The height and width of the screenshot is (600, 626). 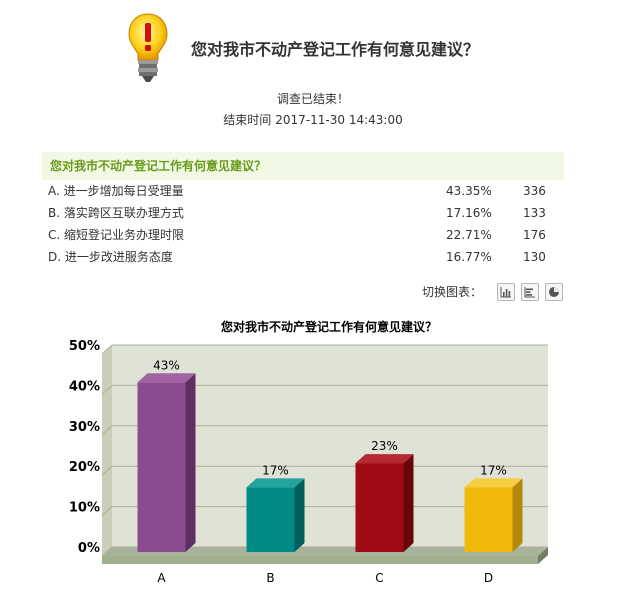 I want to click on end-time-value: 2017-11-30 14:43:00, so click(x=339, y=120).